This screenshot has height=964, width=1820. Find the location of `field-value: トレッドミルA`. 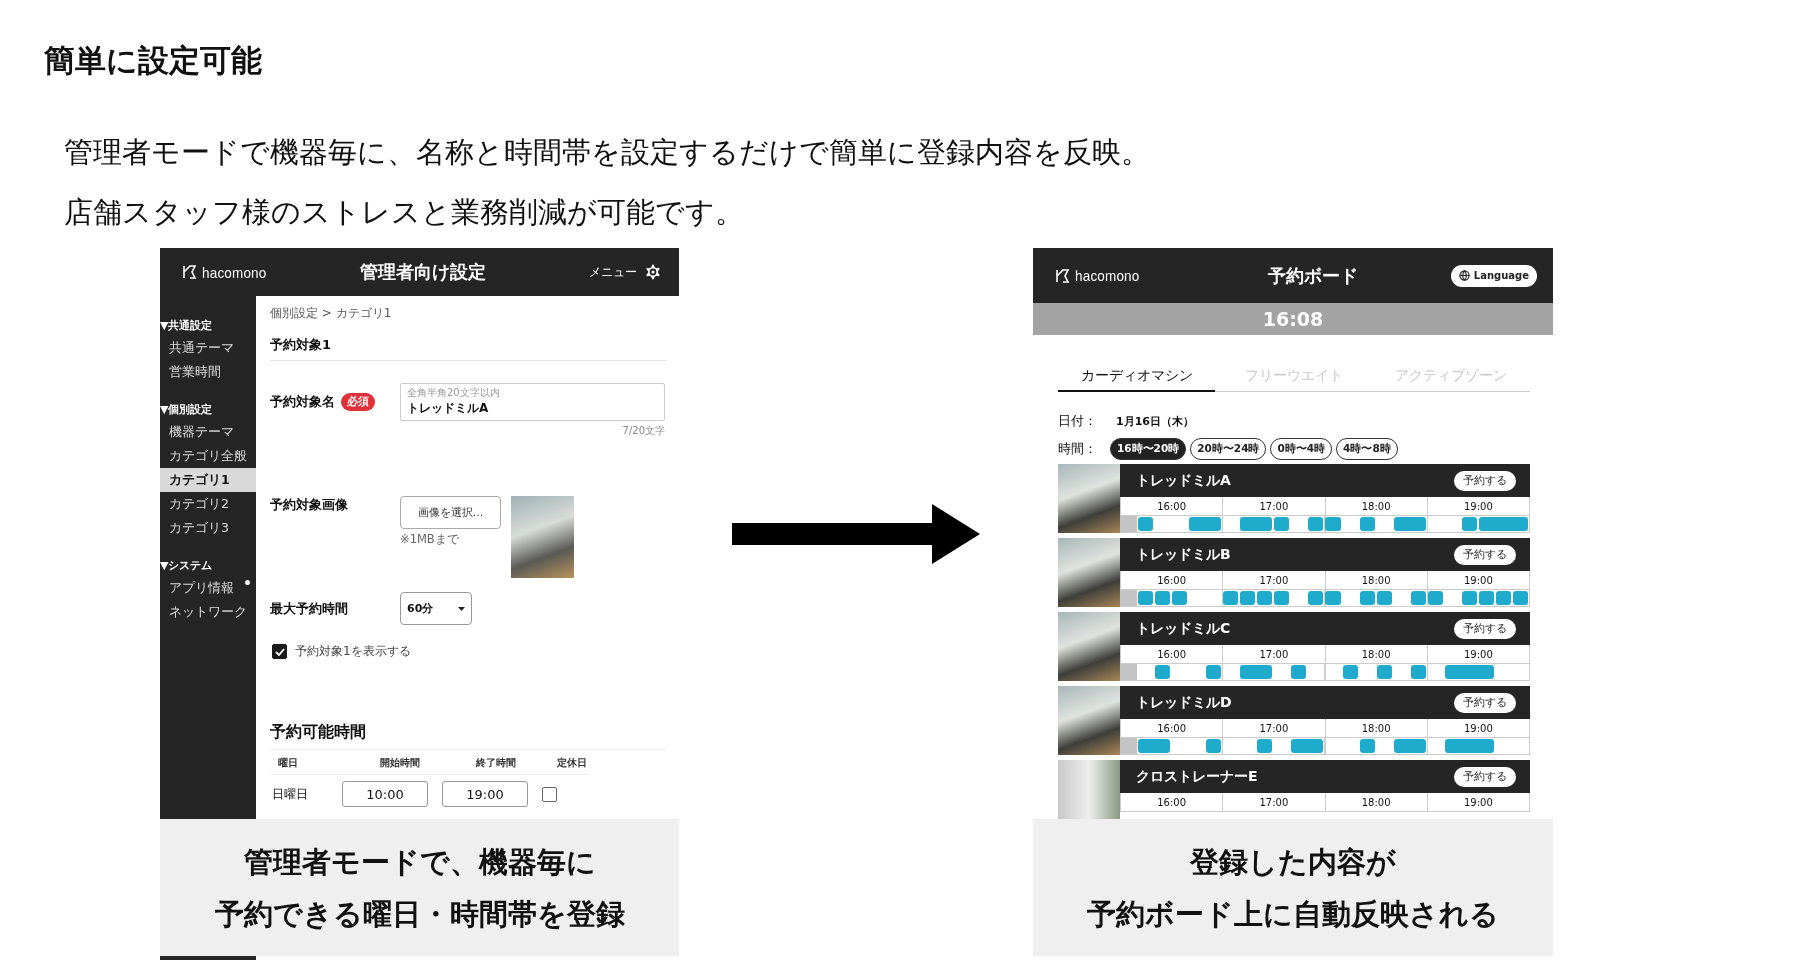

field-value: トレッドミルA is located at coordinates (448, 408).